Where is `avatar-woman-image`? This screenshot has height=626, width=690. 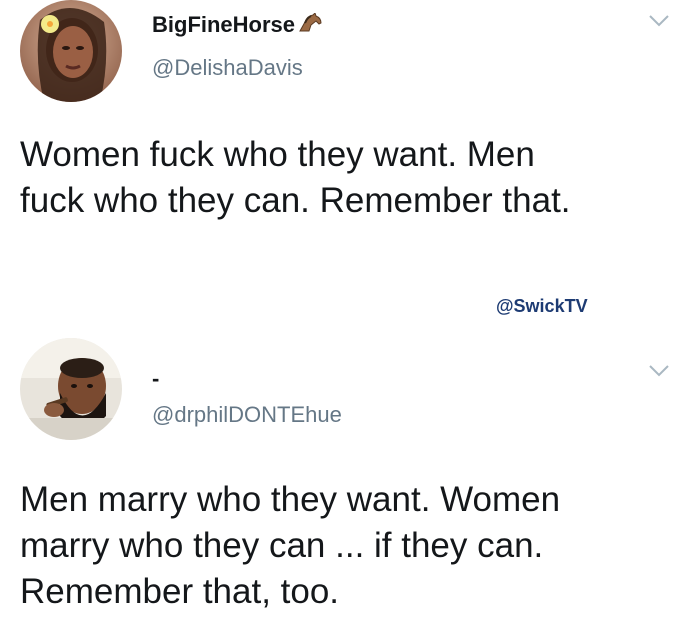
avatar-woman-image is located at coordinates (71, 51).